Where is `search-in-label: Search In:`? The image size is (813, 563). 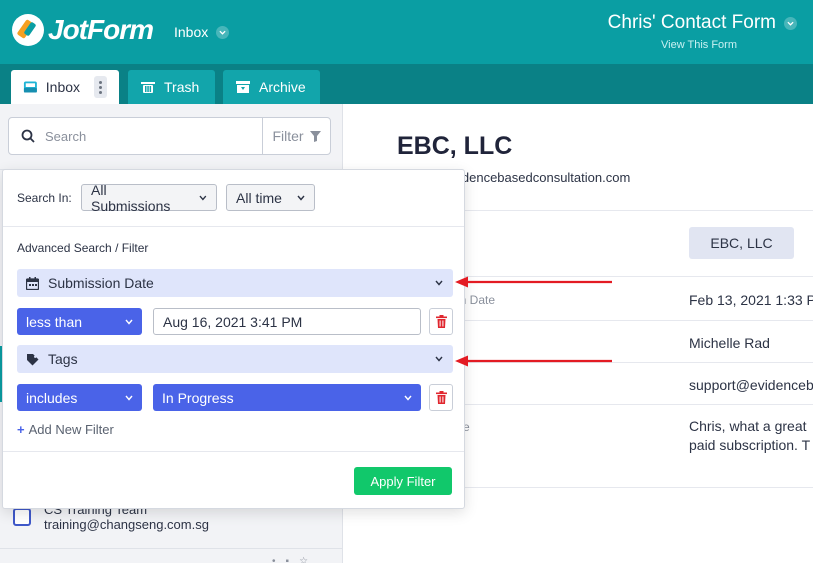 search-in-label: Search In: is located at coordinates (44, 198).